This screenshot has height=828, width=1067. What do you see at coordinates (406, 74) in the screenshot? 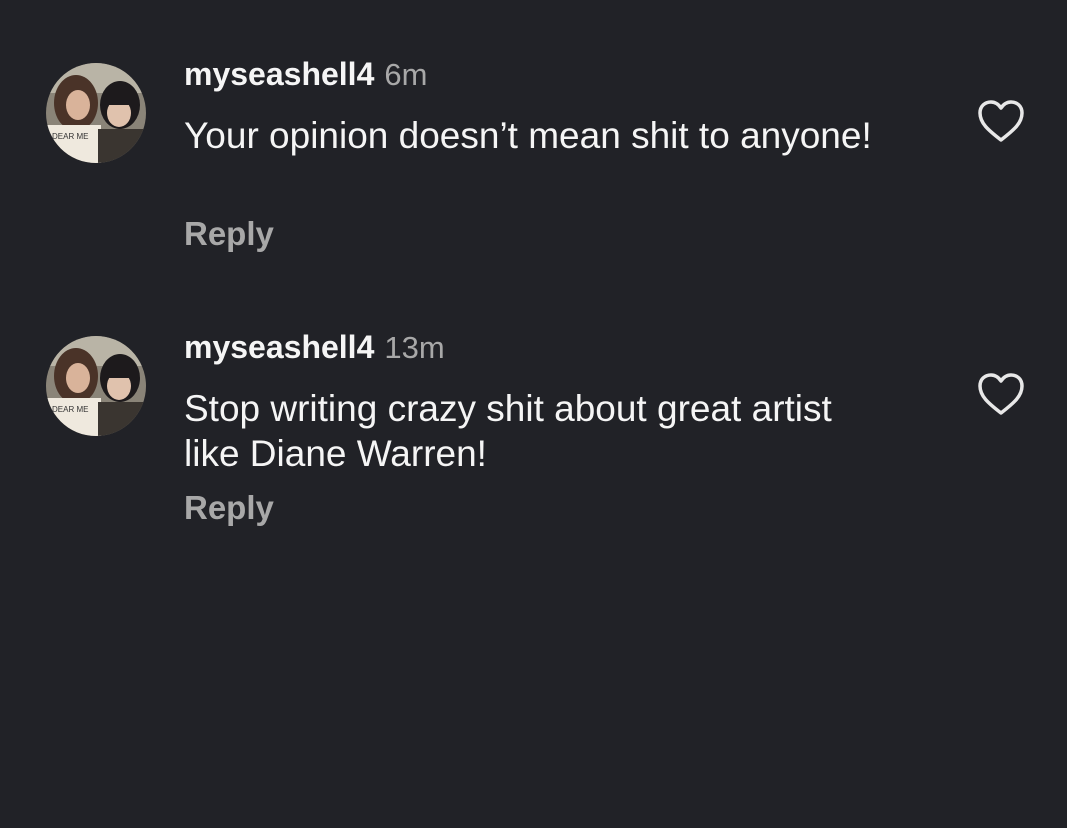
I see `timestamp: 6m` at bounding box center [406, 74].